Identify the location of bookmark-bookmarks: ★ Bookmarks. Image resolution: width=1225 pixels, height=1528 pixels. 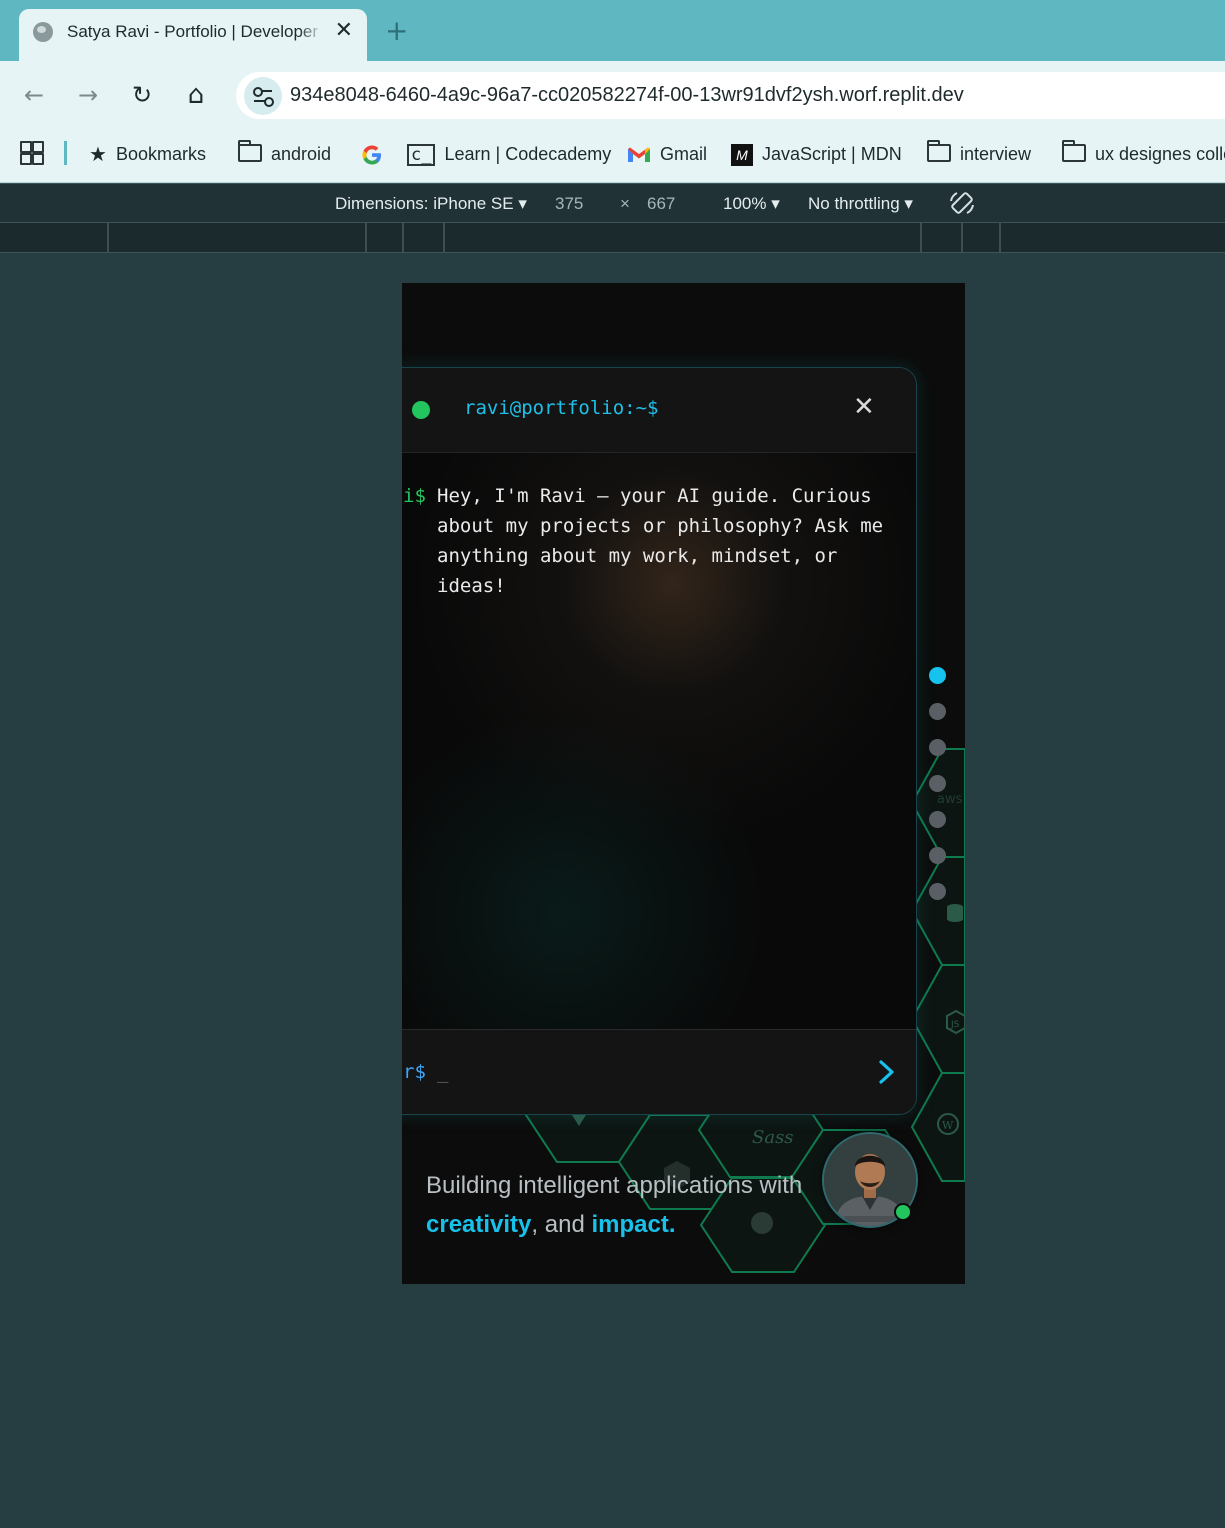
(147, 154).